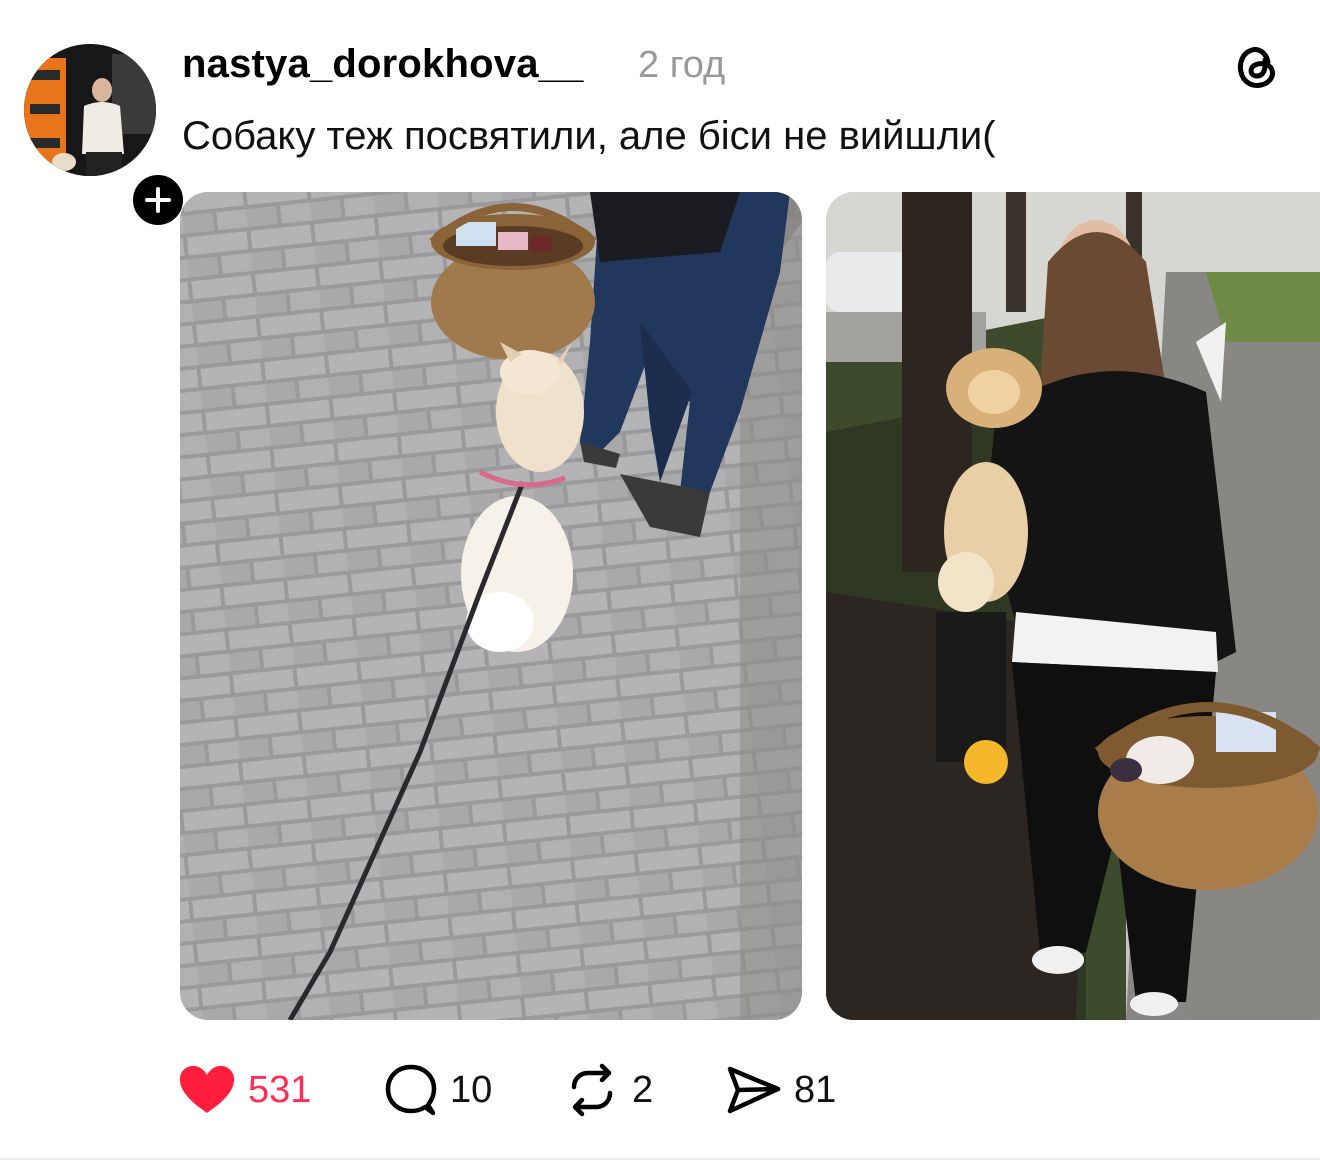  I want to click on threads-logo-icon, so click(1257, 67).